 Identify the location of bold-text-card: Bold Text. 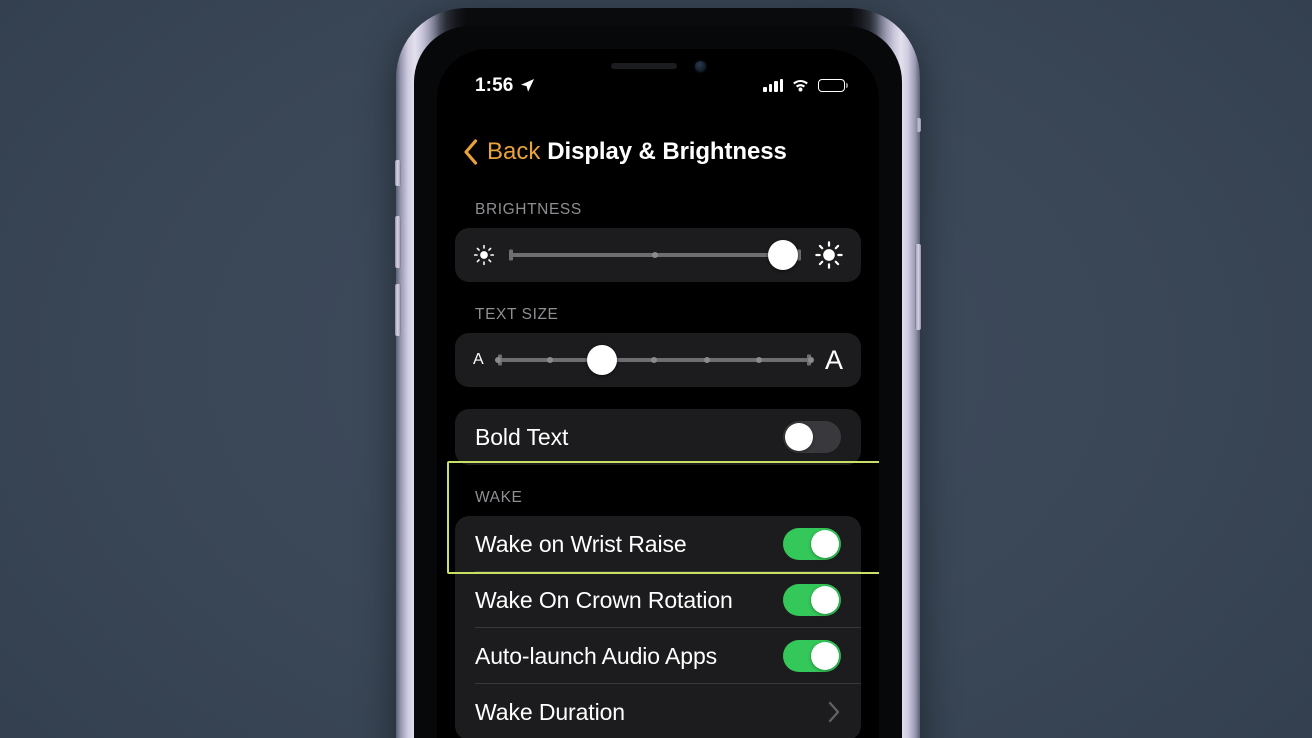
(658, 437).